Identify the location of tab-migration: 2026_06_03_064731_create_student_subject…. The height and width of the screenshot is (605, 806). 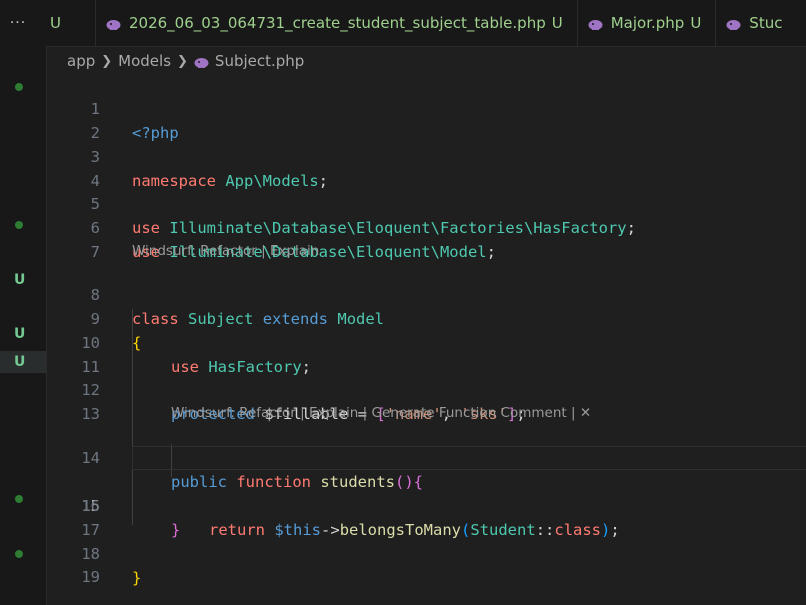
(336, 23).